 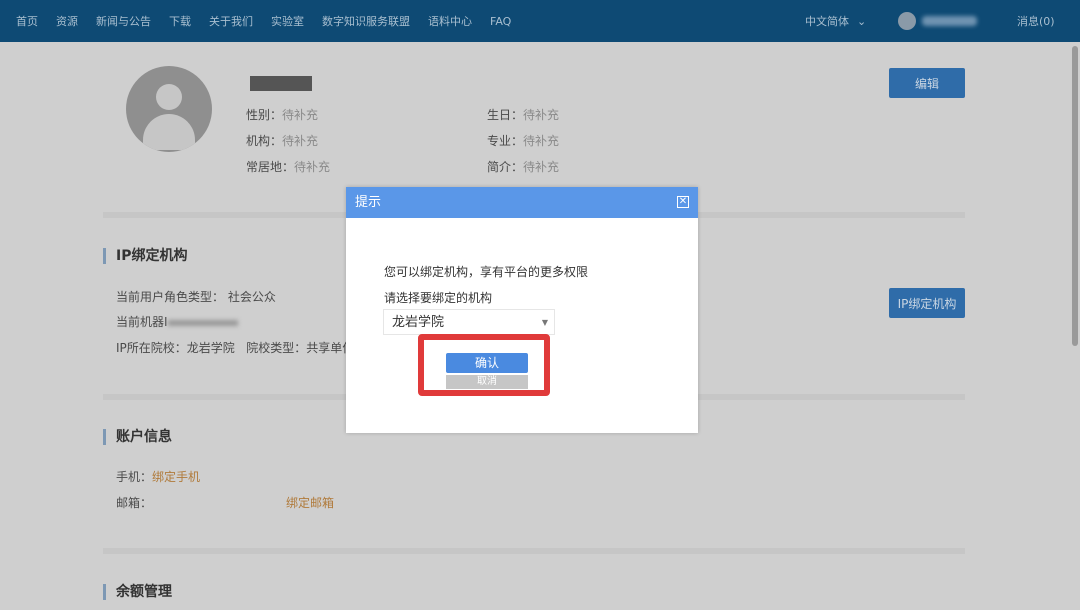 I want to click on chevron-down-icon: ⌄, so click(x=862, y=21).